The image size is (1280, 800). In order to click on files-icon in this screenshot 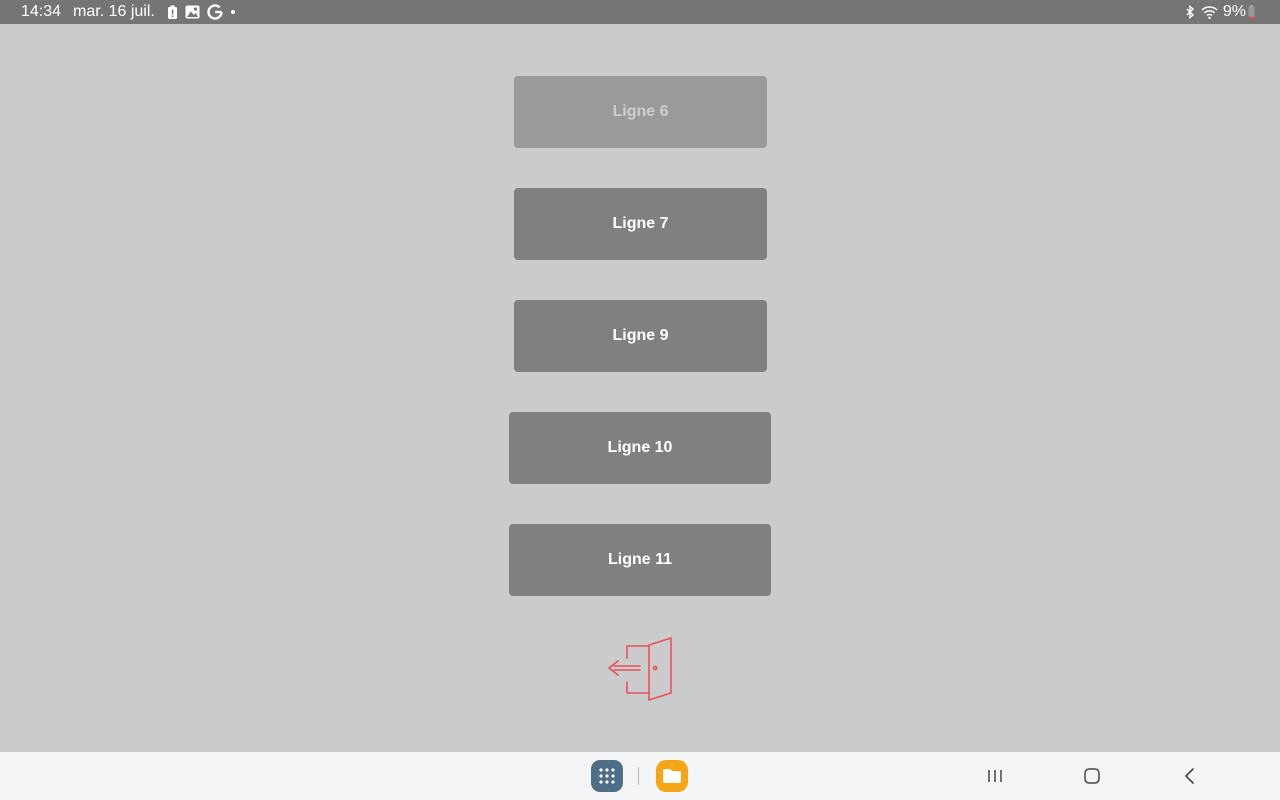, I will do `click(672, 776)`.